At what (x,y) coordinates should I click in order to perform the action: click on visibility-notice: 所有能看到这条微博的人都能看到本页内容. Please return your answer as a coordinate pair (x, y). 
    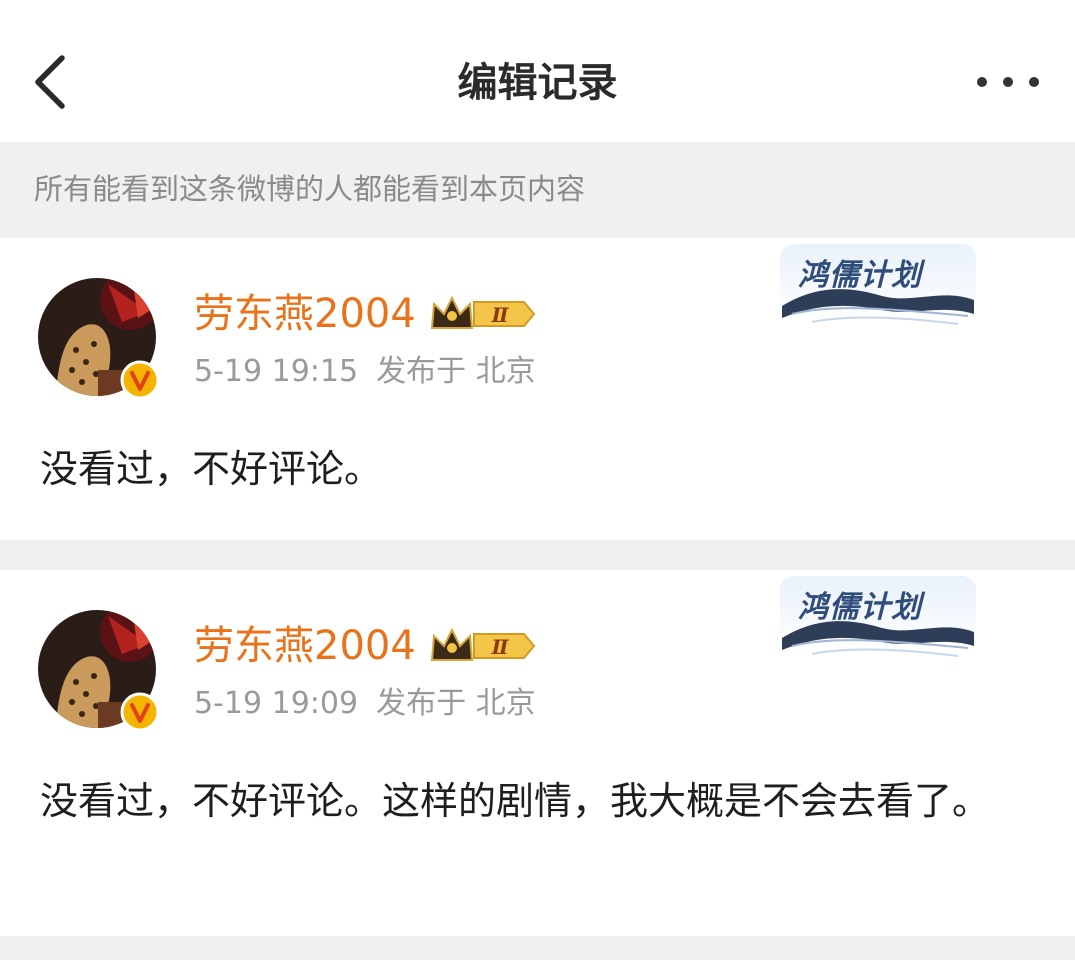
    Looking at the image, I should click on (537, 190).